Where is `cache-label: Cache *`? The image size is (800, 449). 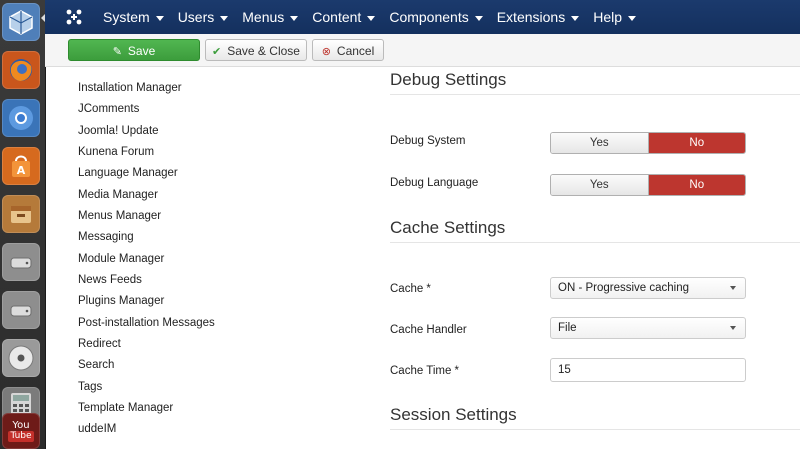 cache-label: Cache * is located at coordinates (410, 289).